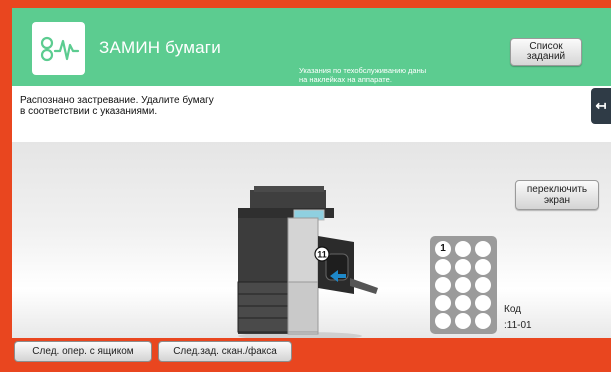 Image resolution: width=611 pixels, height=372 pixels. Describe the element at coordinates (58, 48) in the screenshot. I see `paper-jam-icon` at that location.